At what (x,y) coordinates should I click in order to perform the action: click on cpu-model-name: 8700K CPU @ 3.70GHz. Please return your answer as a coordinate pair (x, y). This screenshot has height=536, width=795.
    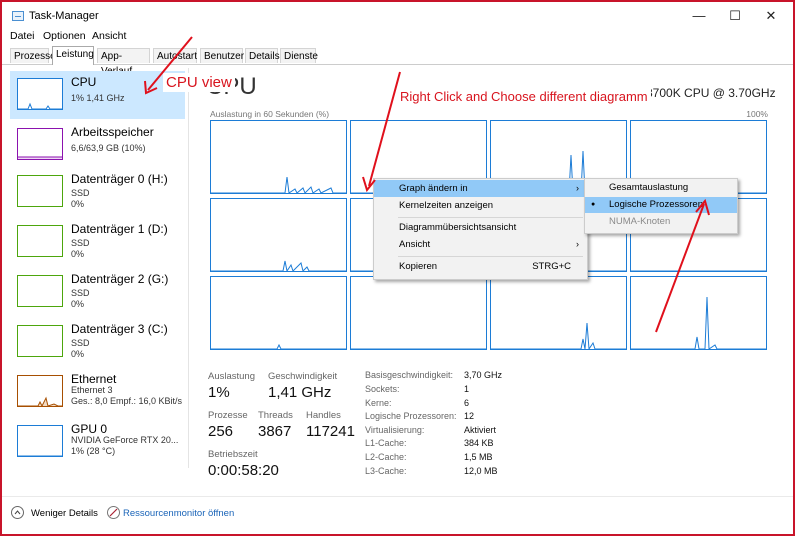
    Looking at the image, I should click on (711, 93).